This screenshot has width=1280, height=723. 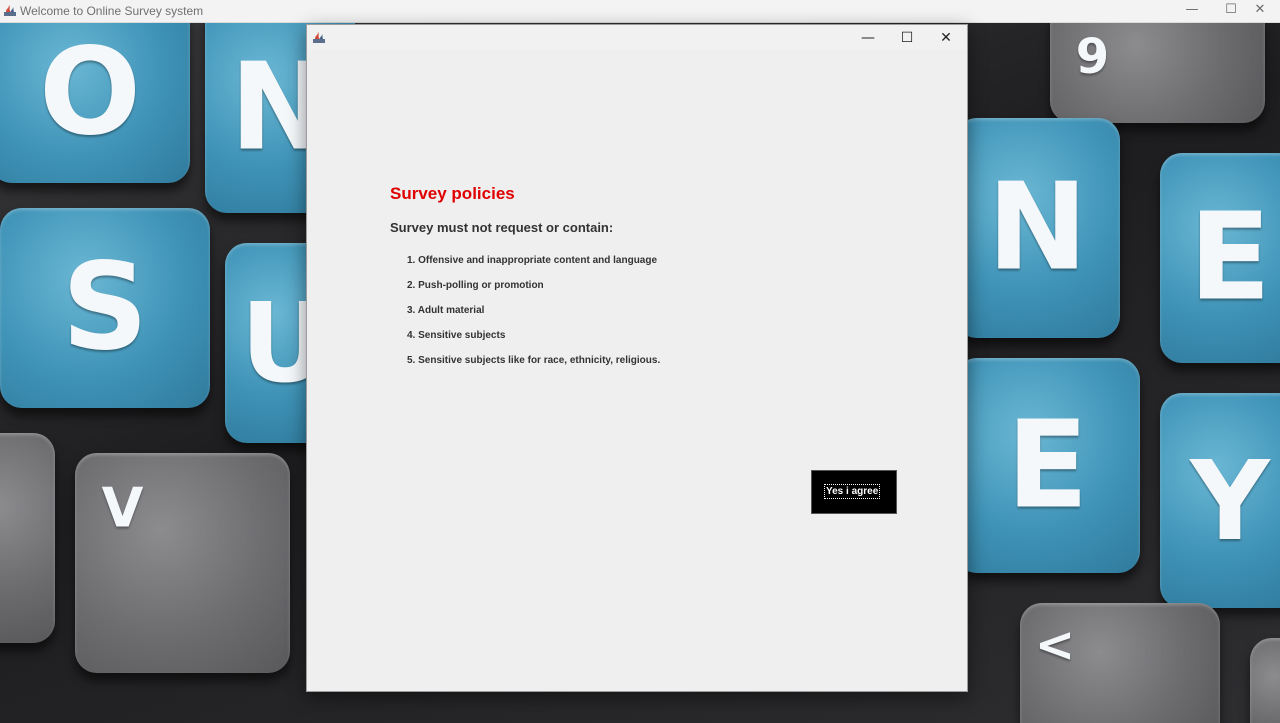 I want to click on dialog-title-bar: — ☐ ✕, so click(x=637, y=37).